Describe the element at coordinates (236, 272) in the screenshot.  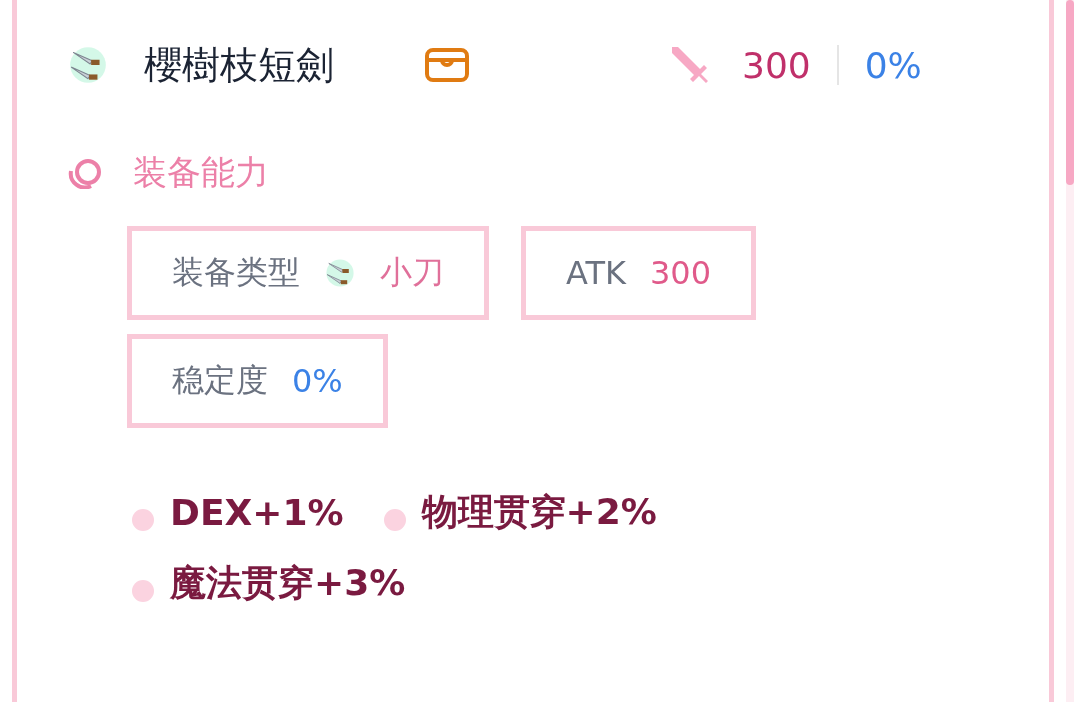
I see `stat-label: 装备类型` at that location.